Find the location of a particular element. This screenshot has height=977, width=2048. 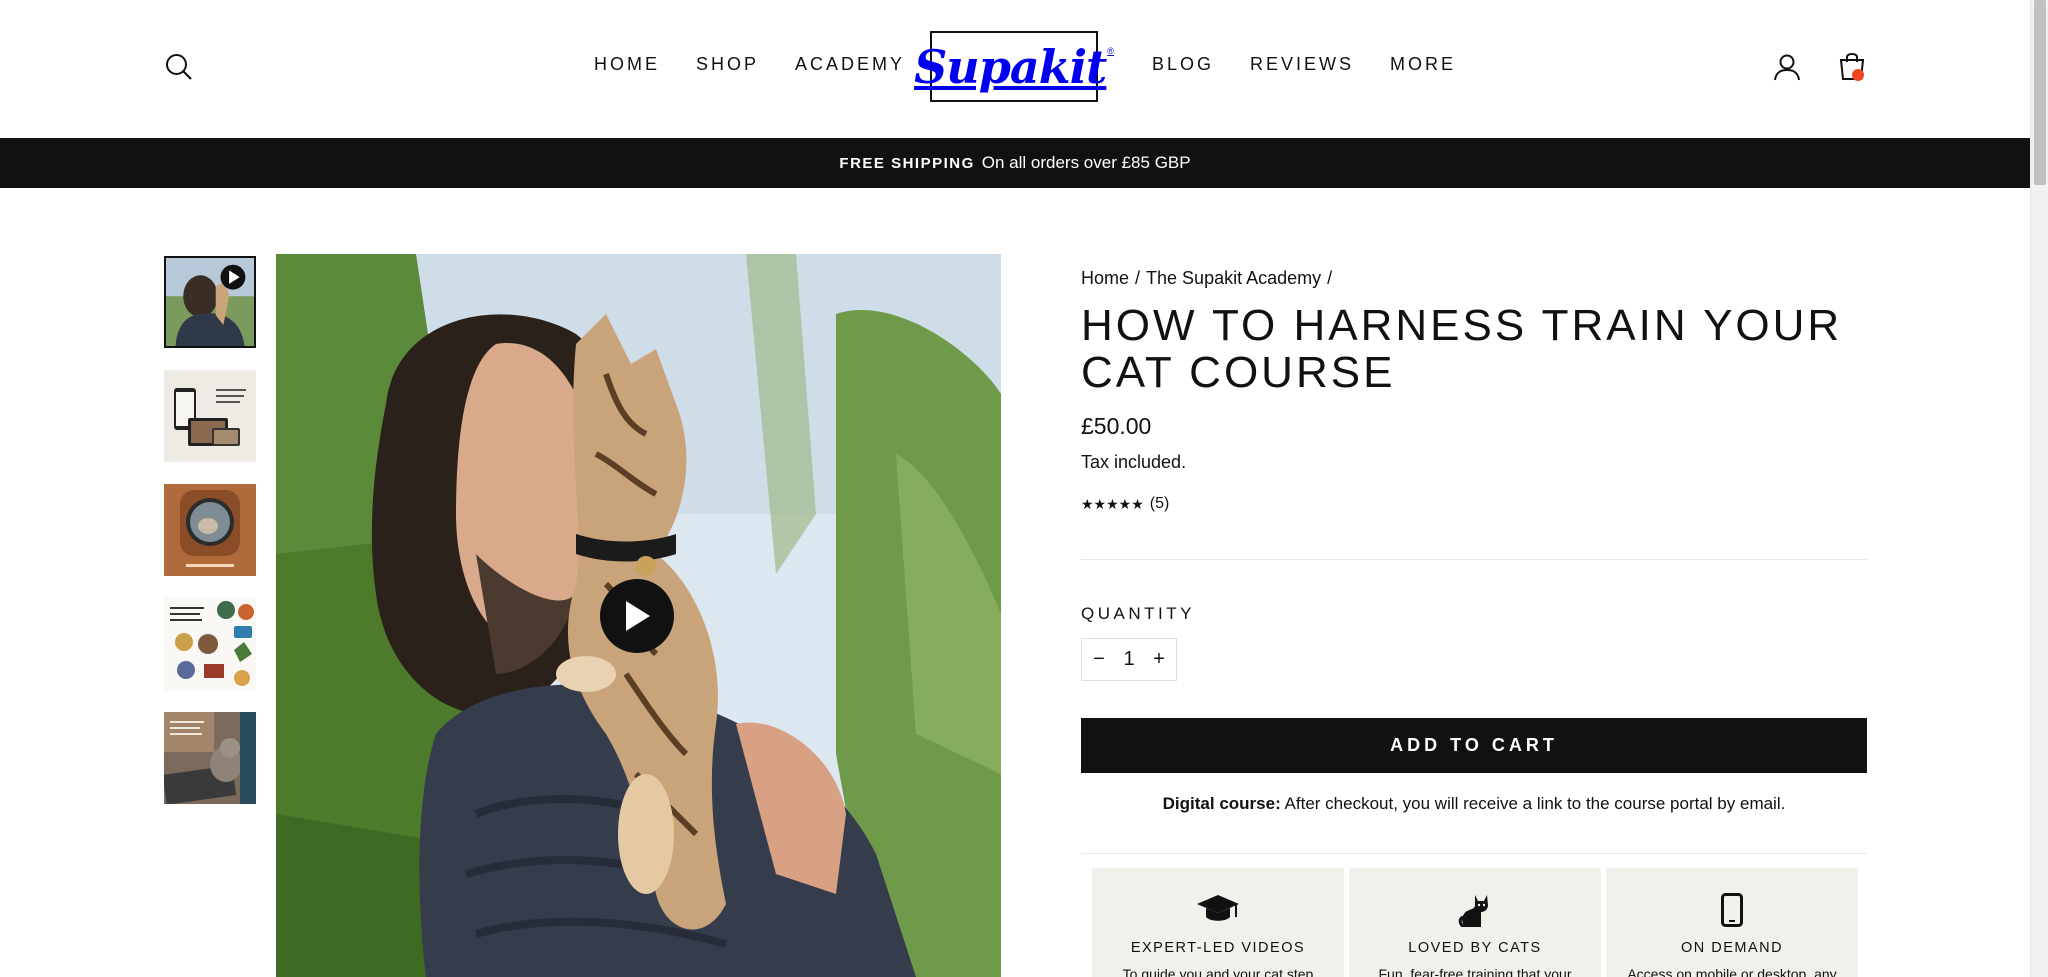

announcement-text: On all orders over £85 GBP is located at coordinates (1086, 162).